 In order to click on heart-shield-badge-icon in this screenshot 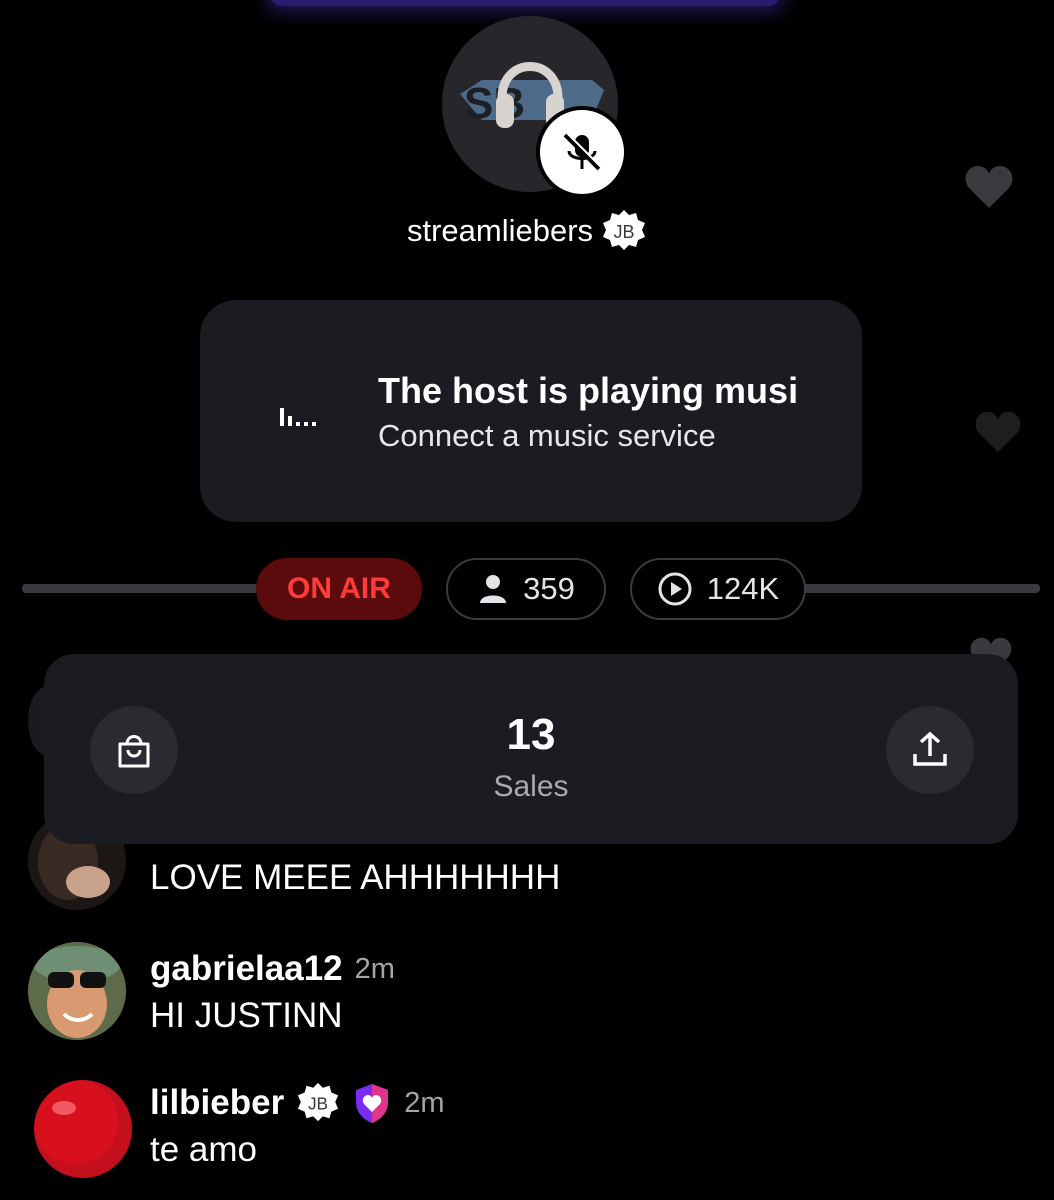, I will do `click(372, 1103)`.